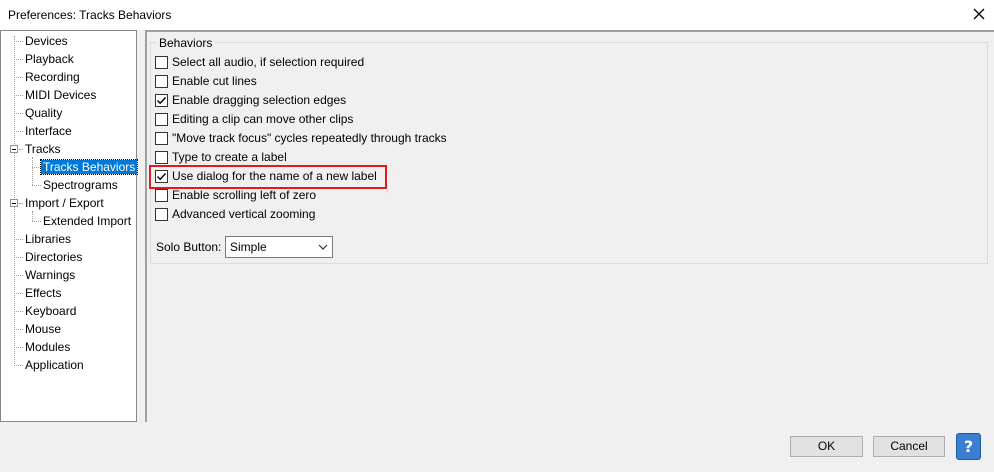 This screenshot has width=994, height=472. What do you see at coordinates (189, 247) in the screenshot?
I see `solo-button-label: Solo Button:` at bounding box center [189, 247].